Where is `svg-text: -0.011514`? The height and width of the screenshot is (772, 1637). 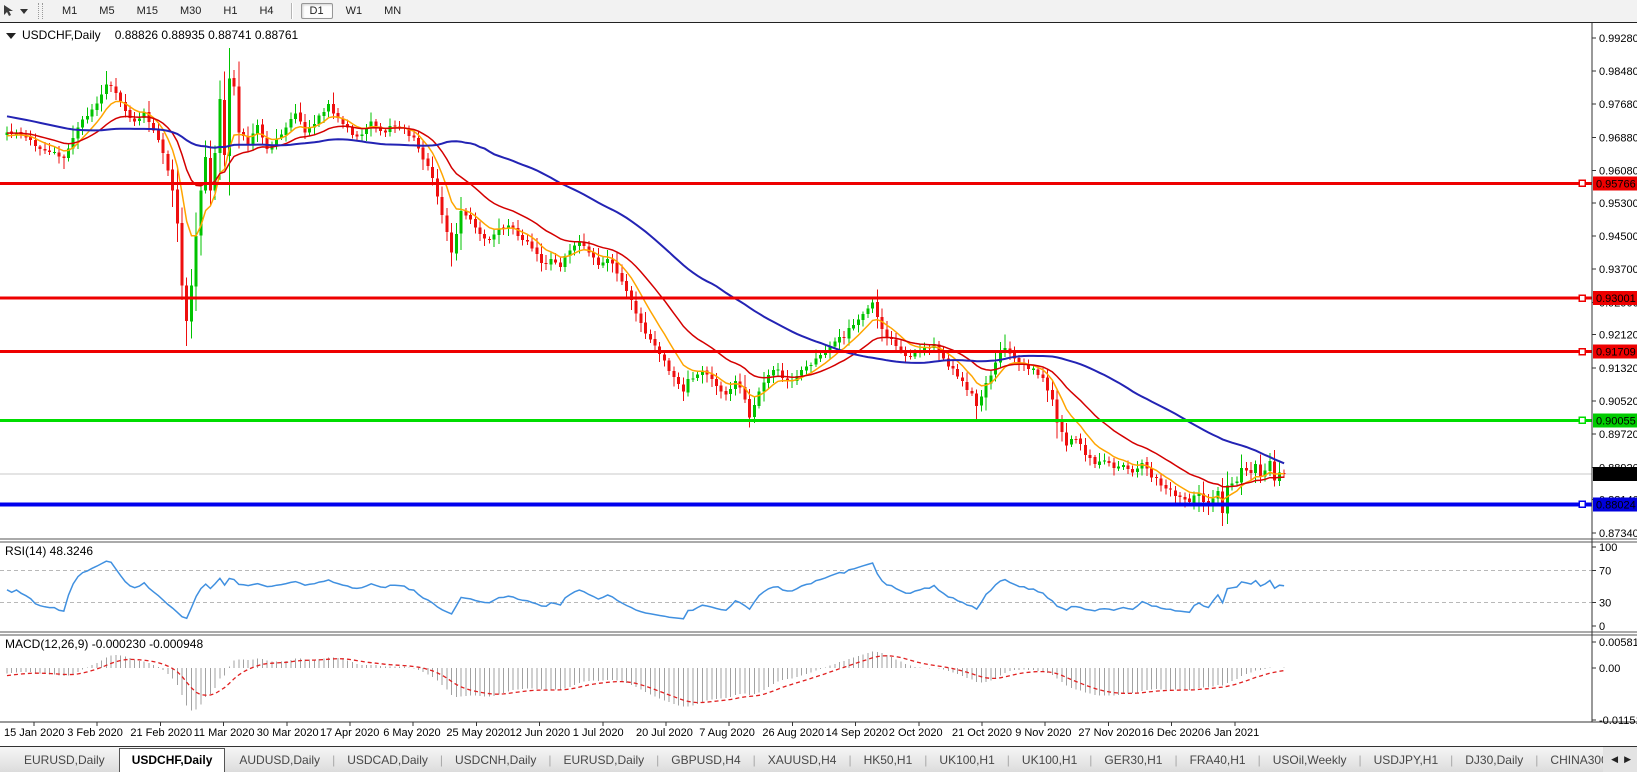 svg-text: -0.011514 is located at coordinates (1618, 721).